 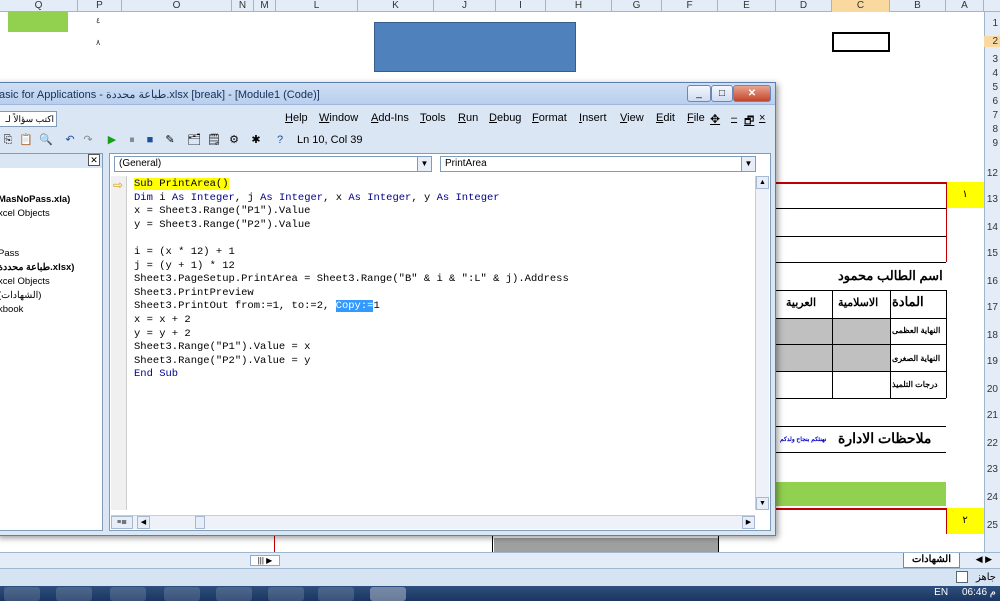 I want to click on row-header: 7, so click(x=992, y=115).